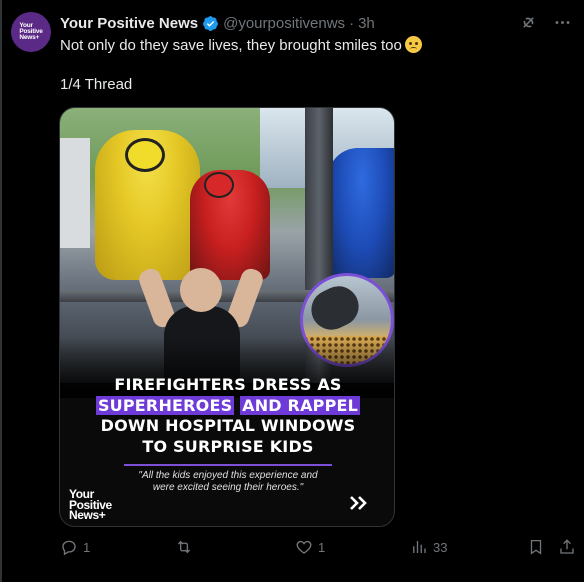  I want to click on like-count: 1, so click(322, 547).